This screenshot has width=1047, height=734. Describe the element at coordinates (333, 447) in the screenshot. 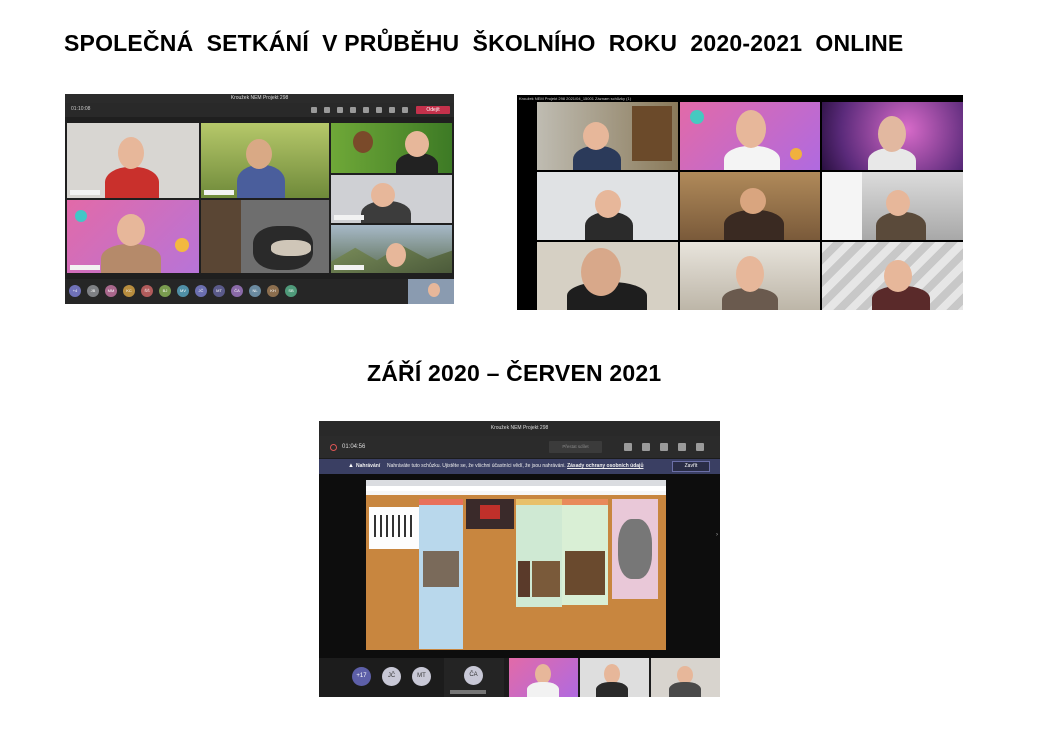

I see `recording-icon` at that location.